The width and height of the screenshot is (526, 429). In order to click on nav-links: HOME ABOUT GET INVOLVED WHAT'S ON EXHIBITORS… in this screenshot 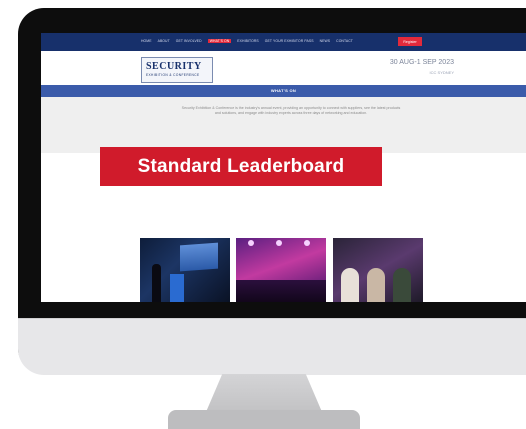, I will do `click(247, 41)`.